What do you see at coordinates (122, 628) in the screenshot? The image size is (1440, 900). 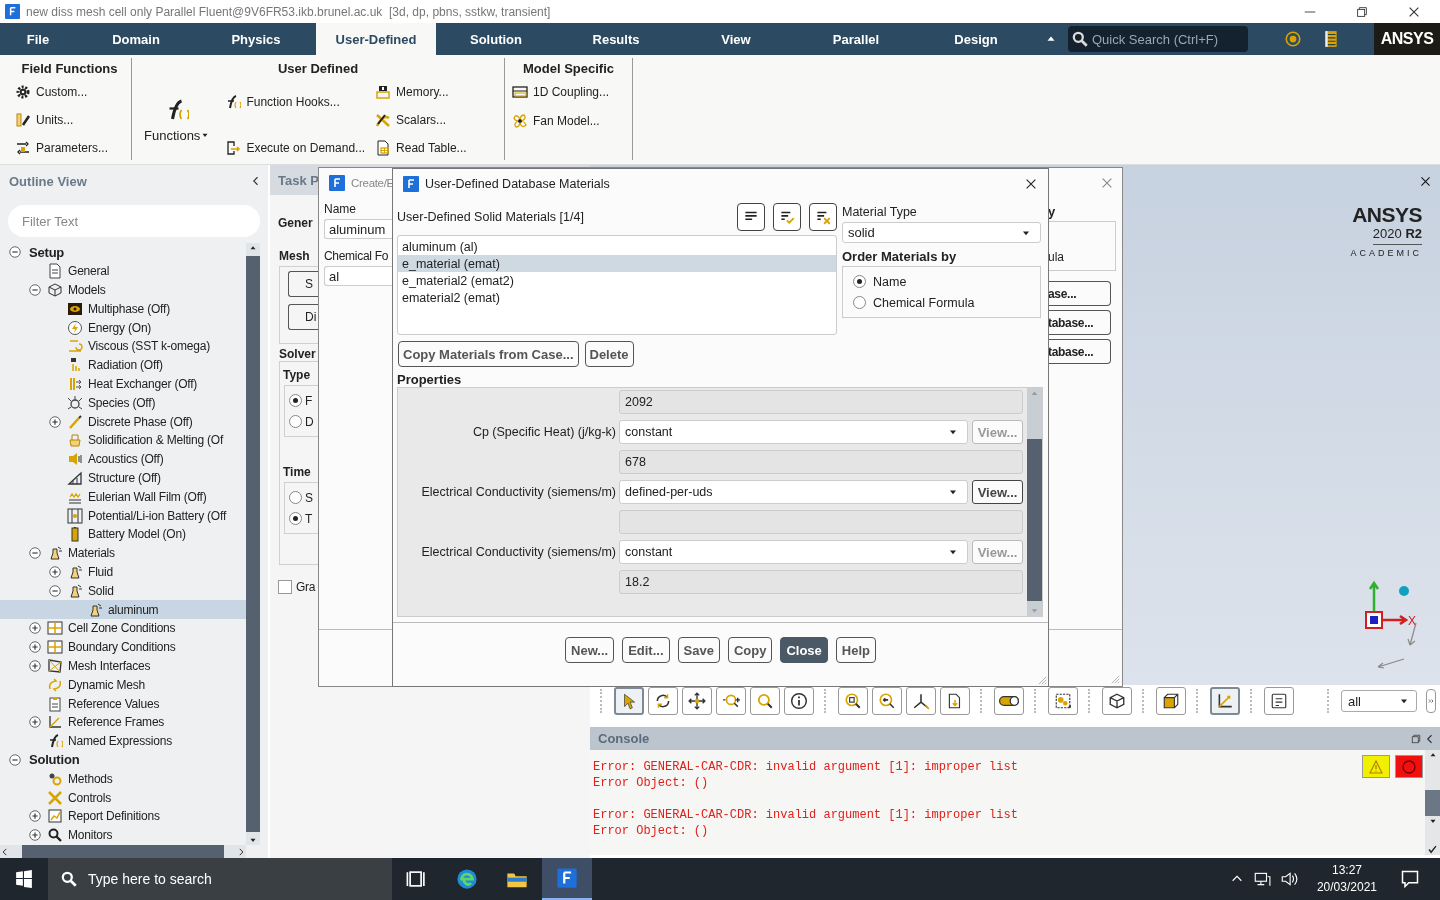 I see `tree-item: Cell Zone Conditions` at bounding box center [122, 628].